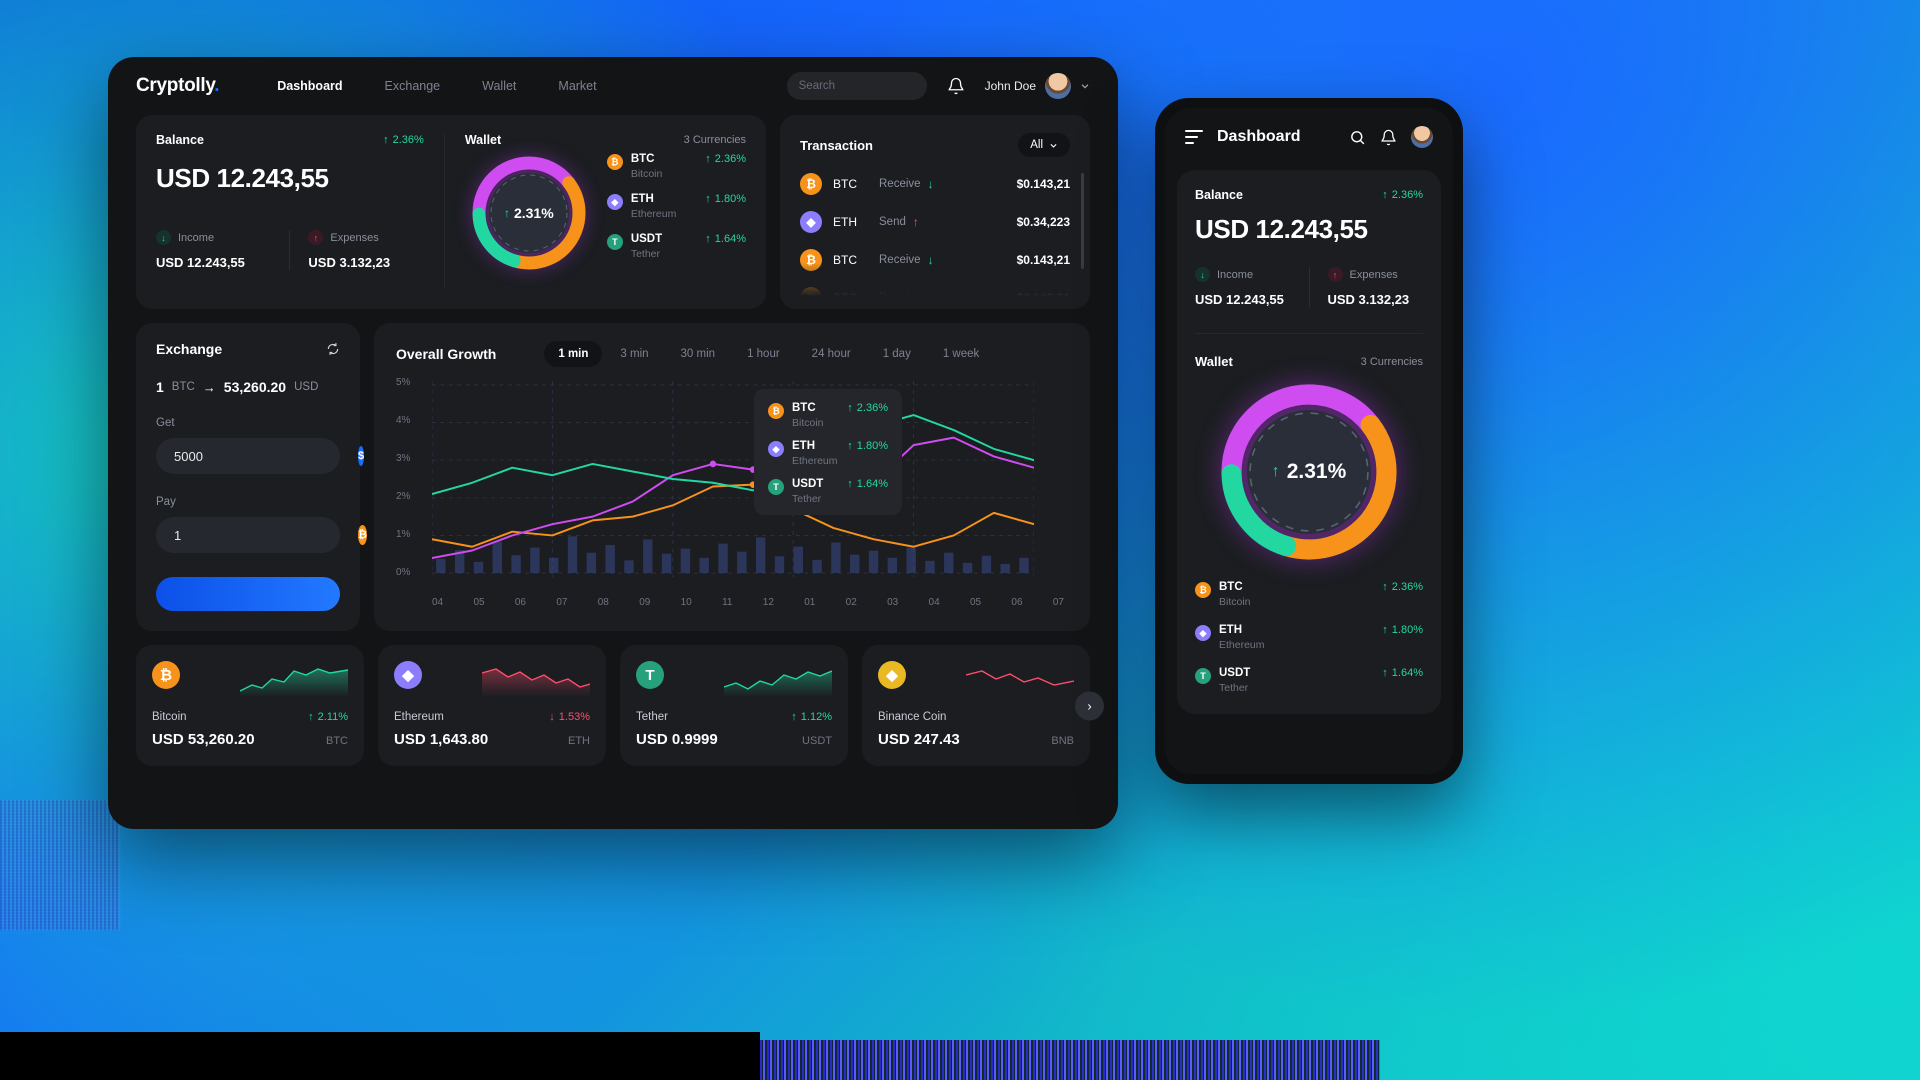 Image resolution: width=1920 pixels, height=1080 pixels. I want to click on coin-symbol: BTC, so click(804, 408).